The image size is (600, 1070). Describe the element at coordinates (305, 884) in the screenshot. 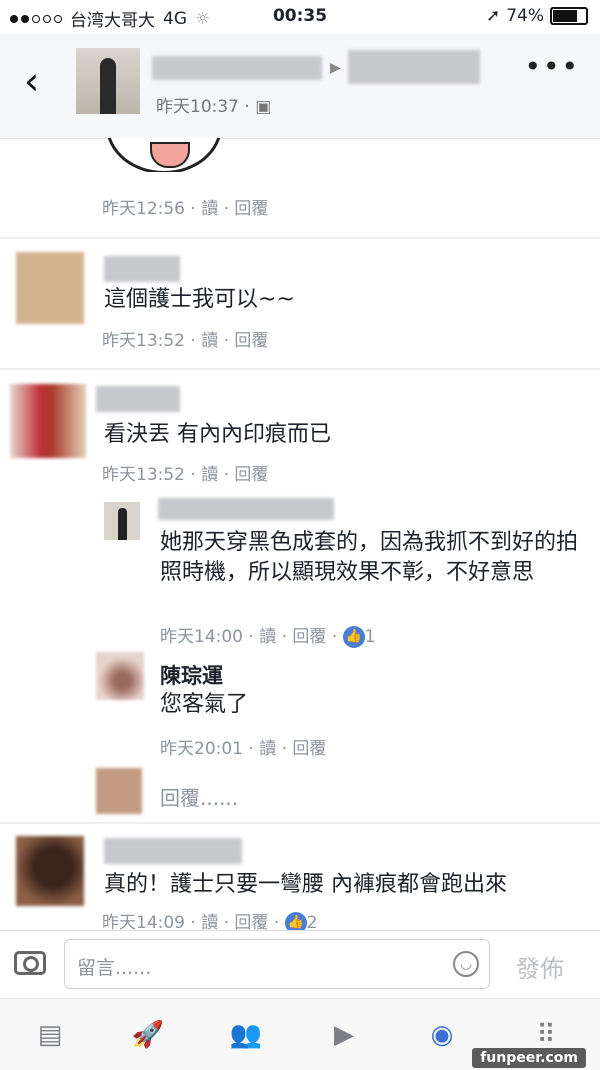

I see `comment-text: 真的！護士只要一彎腰 內褲痕都會跑出來` at that location.